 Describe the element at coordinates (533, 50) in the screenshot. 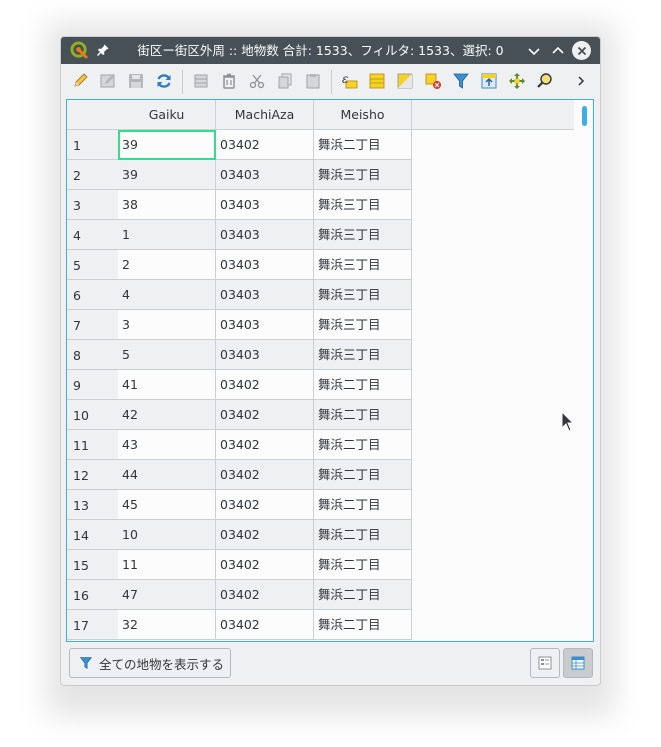

I see `minimize-button` at that location.